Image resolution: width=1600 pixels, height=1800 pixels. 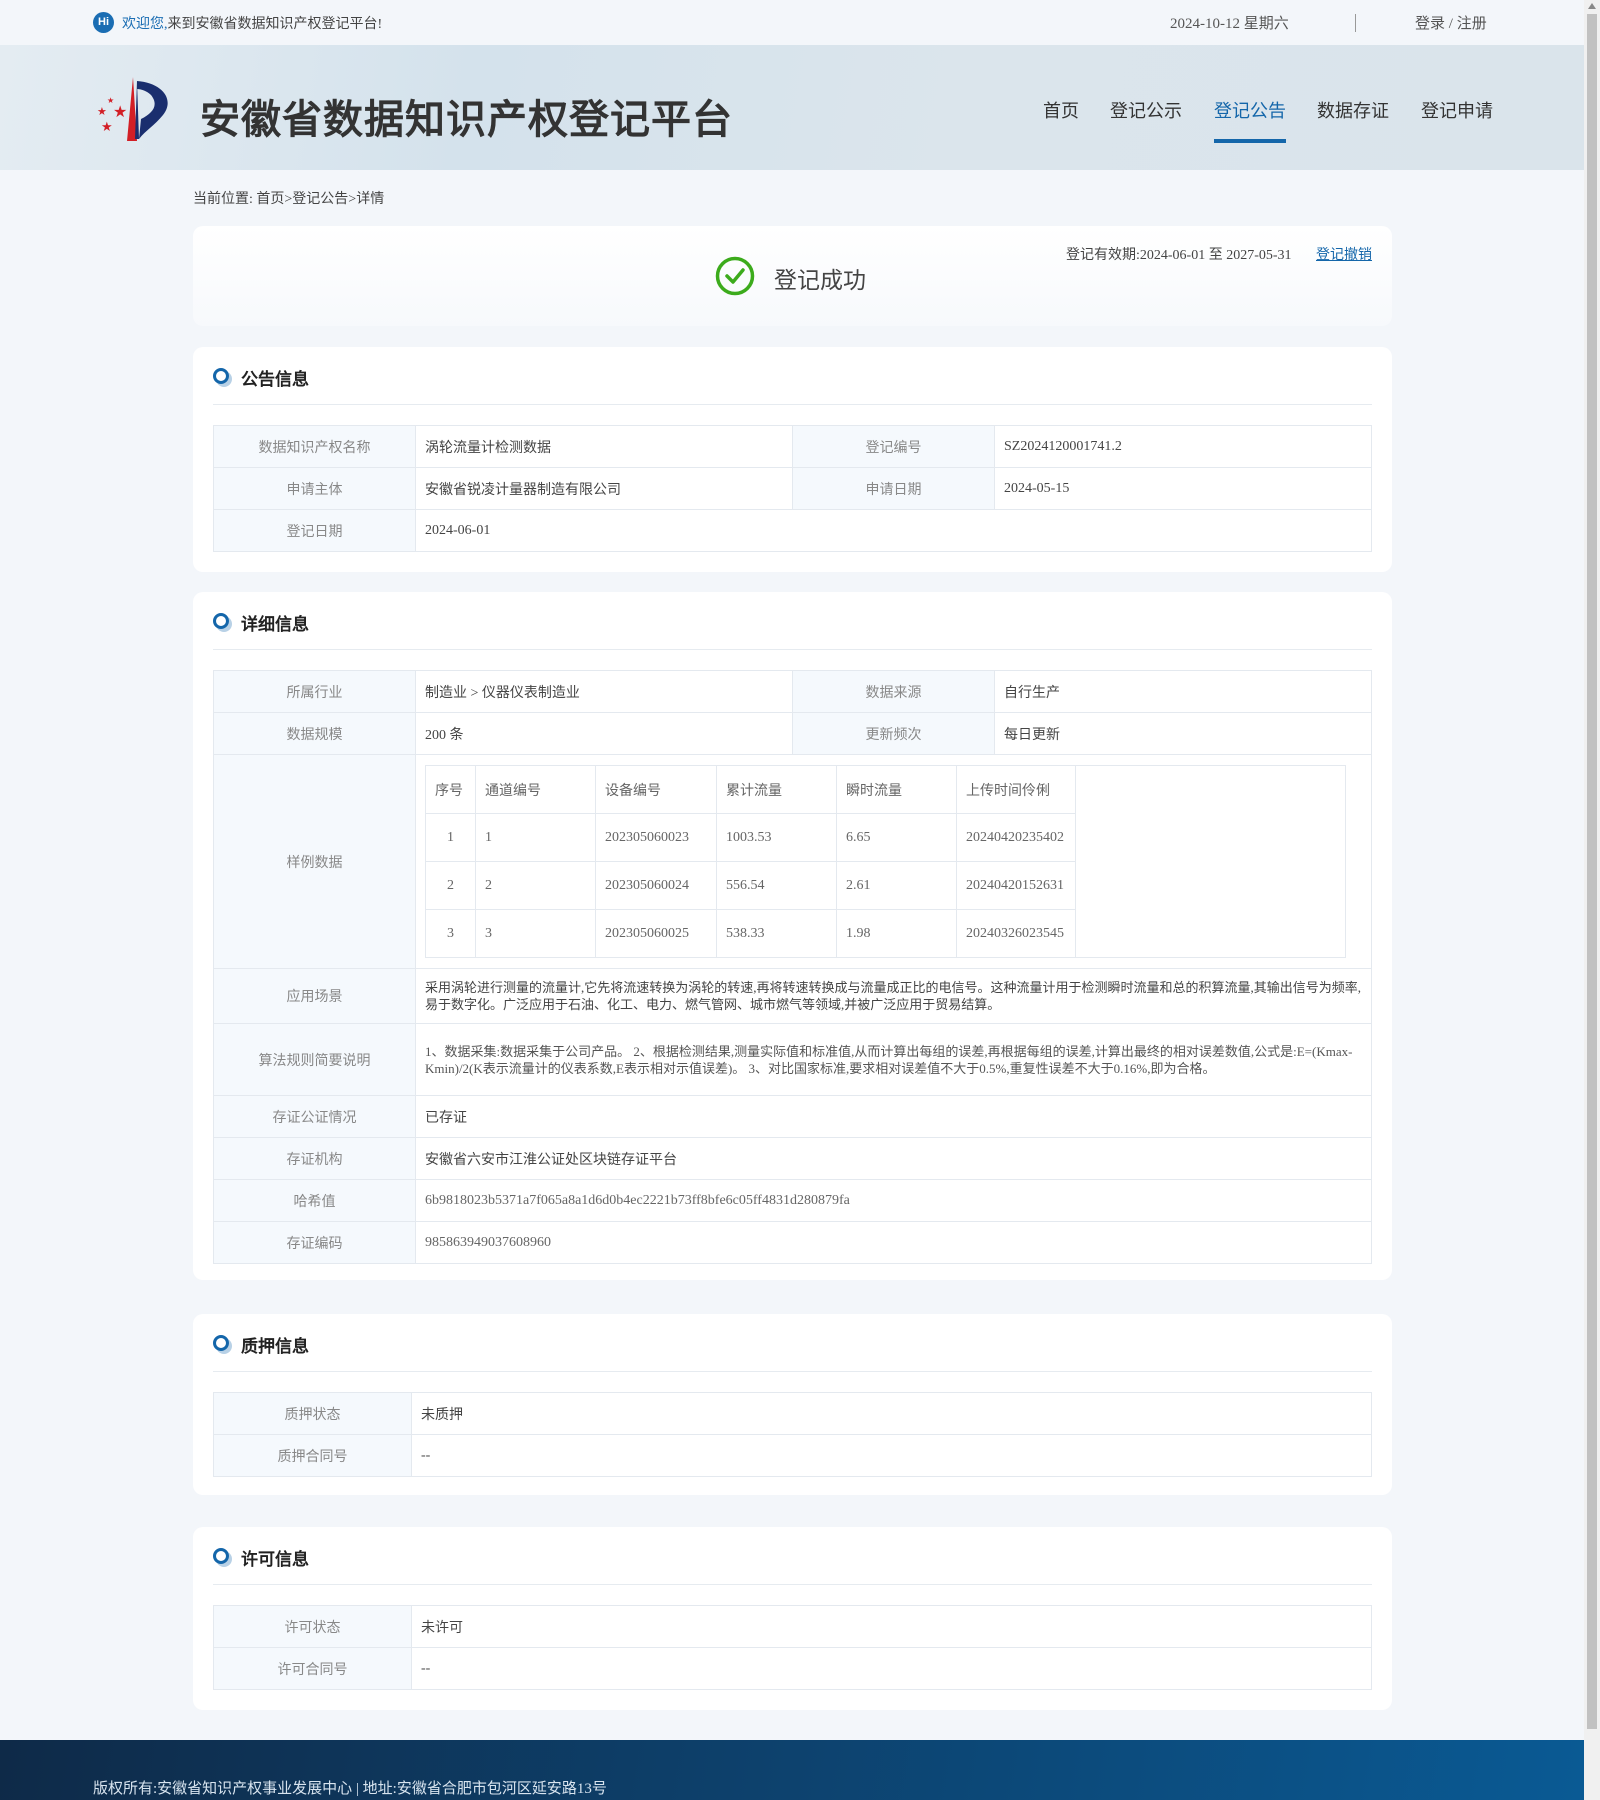 What do you see at coordinates (776, 933) in the screenshot?
I see `cell: 538.33` at bounding box center [776, 933].